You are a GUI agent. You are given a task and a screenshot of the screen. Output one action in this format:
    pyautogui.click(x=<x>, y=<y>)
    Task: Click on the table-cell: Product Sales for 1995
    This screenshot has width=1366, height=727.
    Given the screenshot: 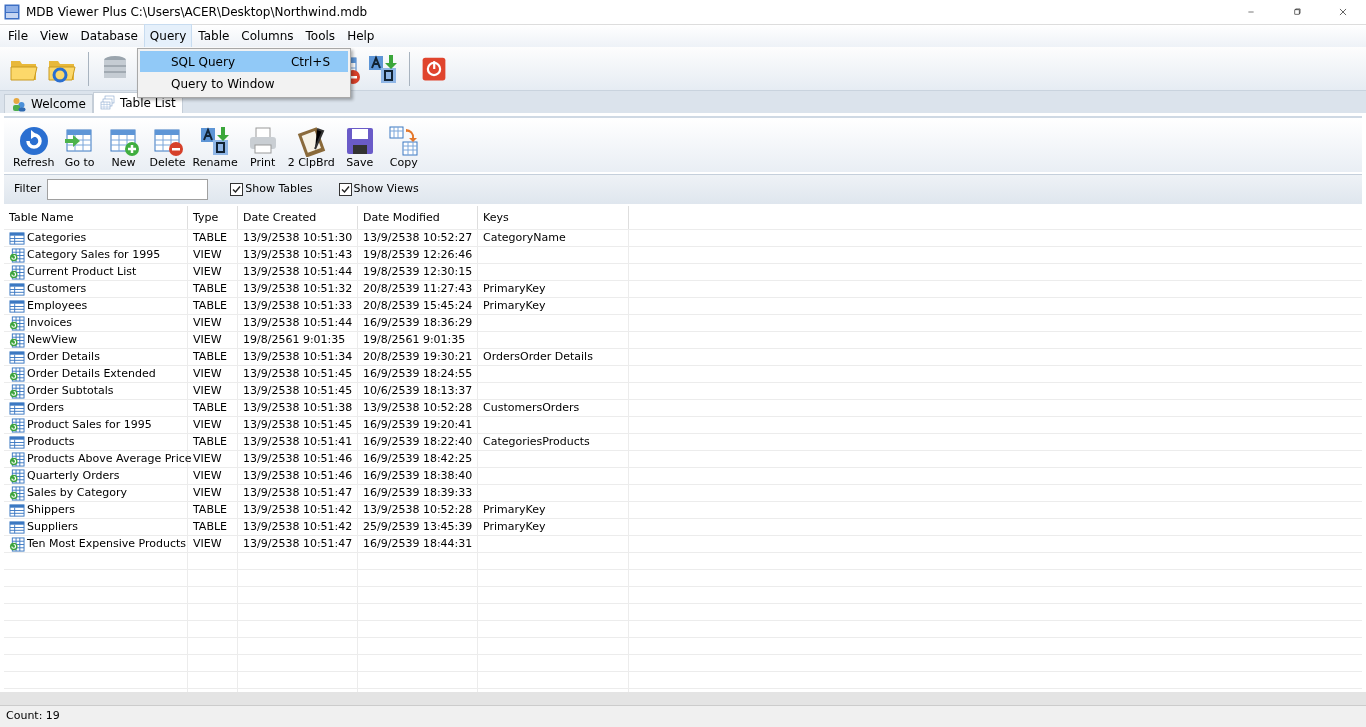 What is the action you would take?
    pyautogui.click(x=89, y=425)
    